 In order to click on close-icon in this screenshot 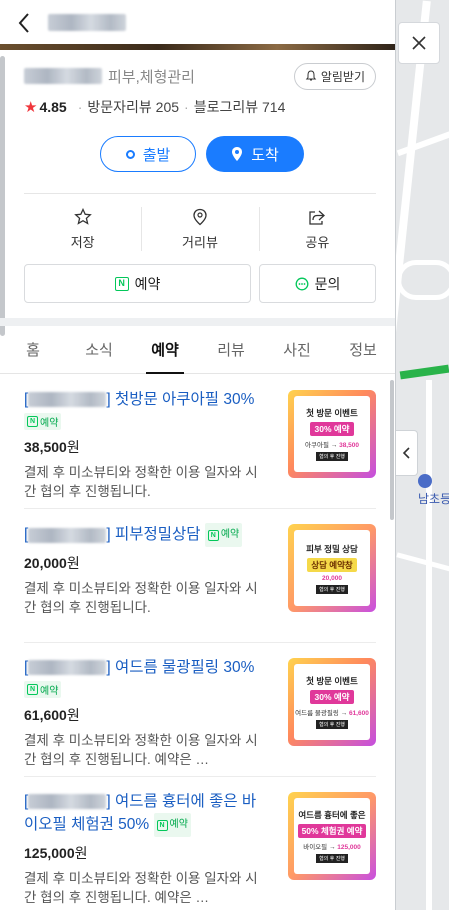, I will do `click(419, 43)`.